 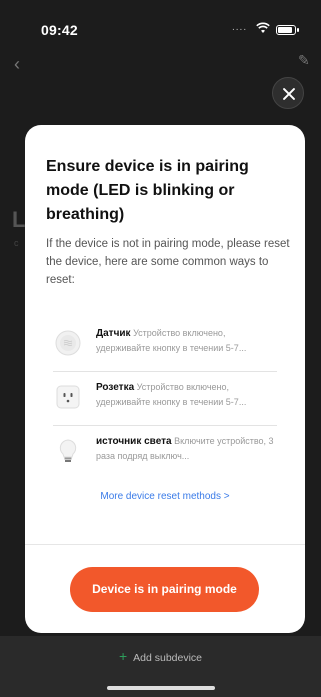 I want to click on divider, so click(x=165, y=544).